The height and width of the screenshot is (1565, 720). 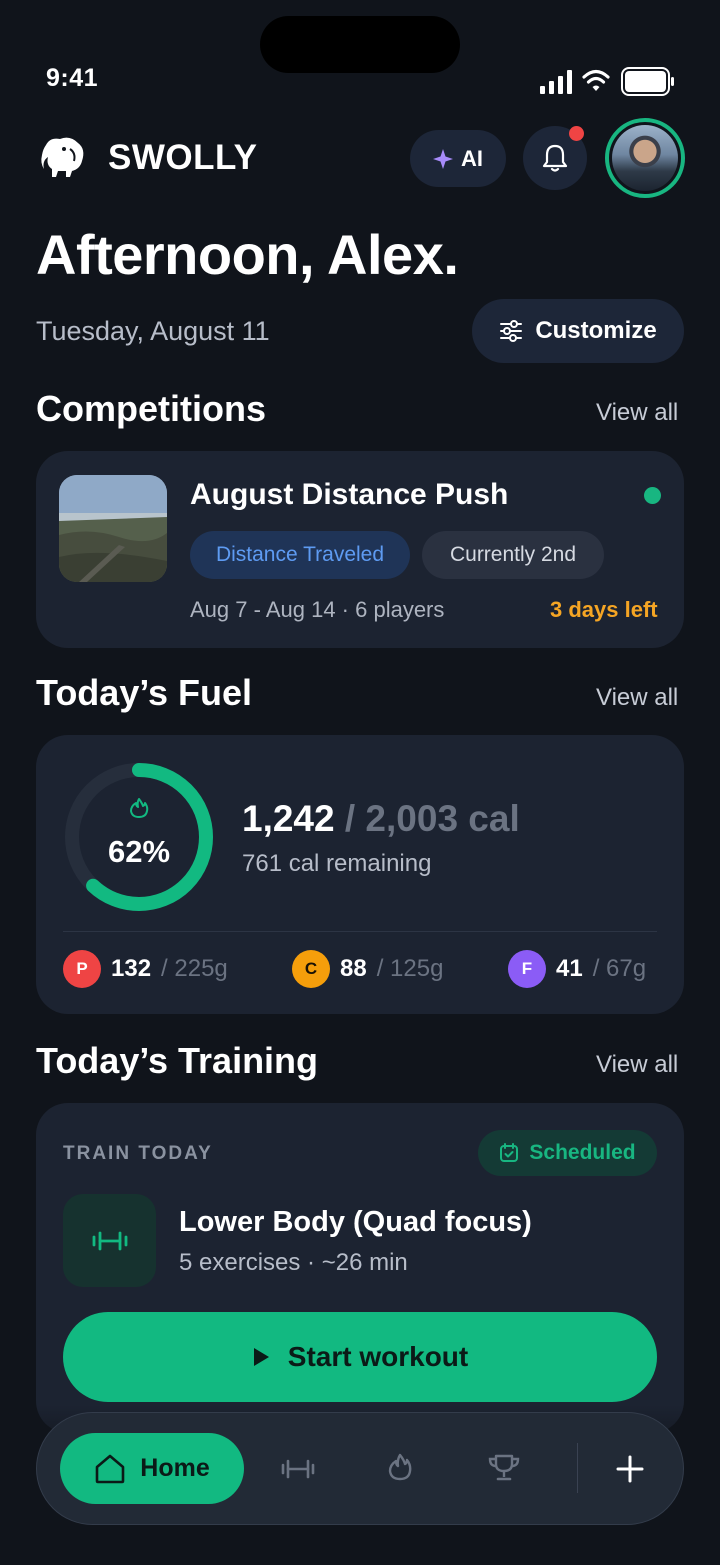 I want to click on sparkle-icon, so click(x=443, y=158).